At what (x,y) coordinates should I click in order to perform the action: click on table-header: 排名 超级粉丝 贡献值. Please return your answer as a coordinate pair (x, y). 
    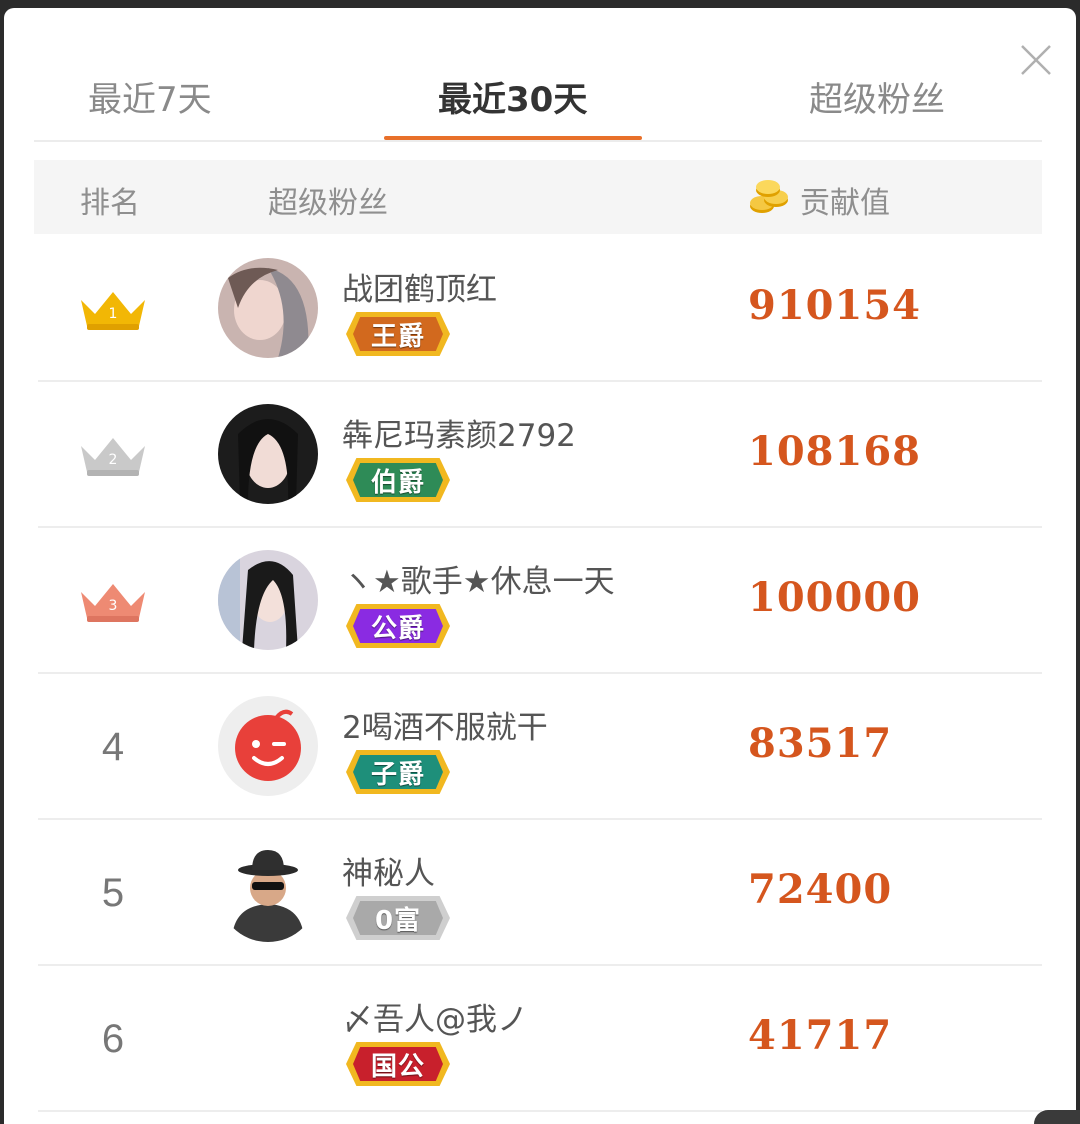
    Looking at the image, I should click on (538, 197).